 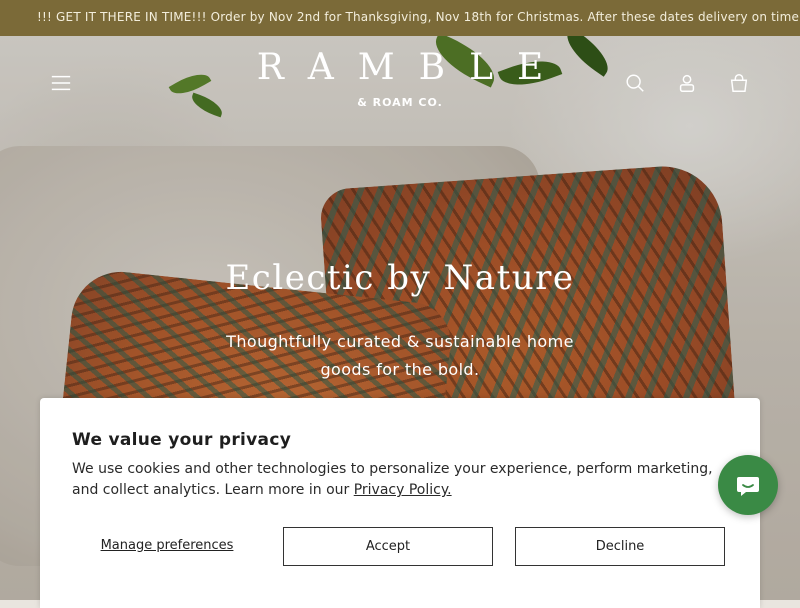 I want to click on cookie-banner-title: We value your privacy, so click(x=182, y=440).